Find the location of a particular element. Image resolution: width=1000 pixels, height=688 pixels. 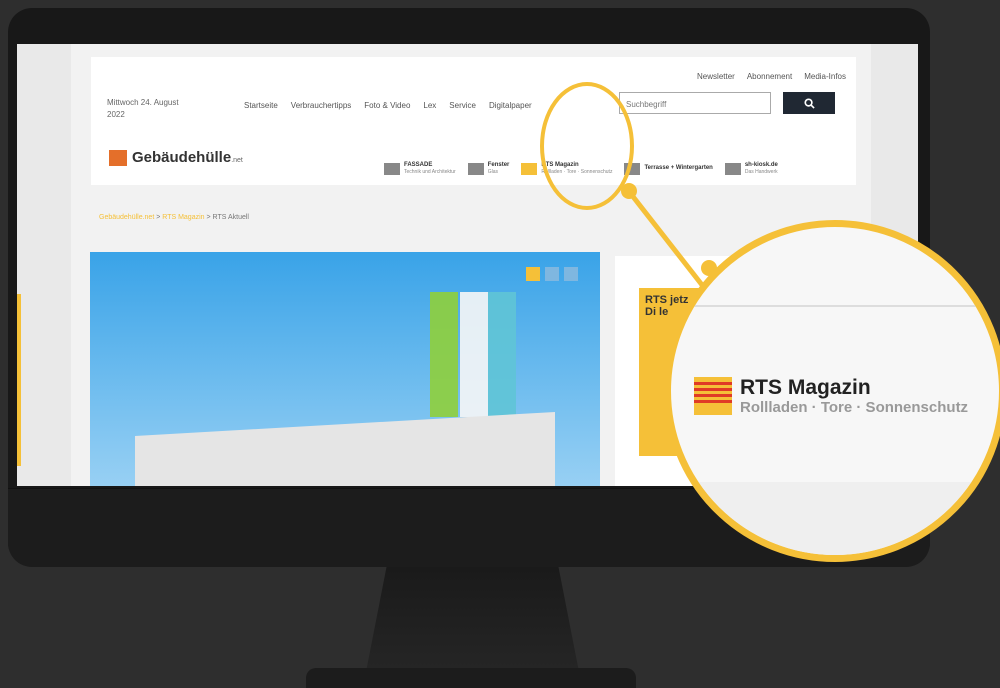

search-button is located at coordinates (809, 103).